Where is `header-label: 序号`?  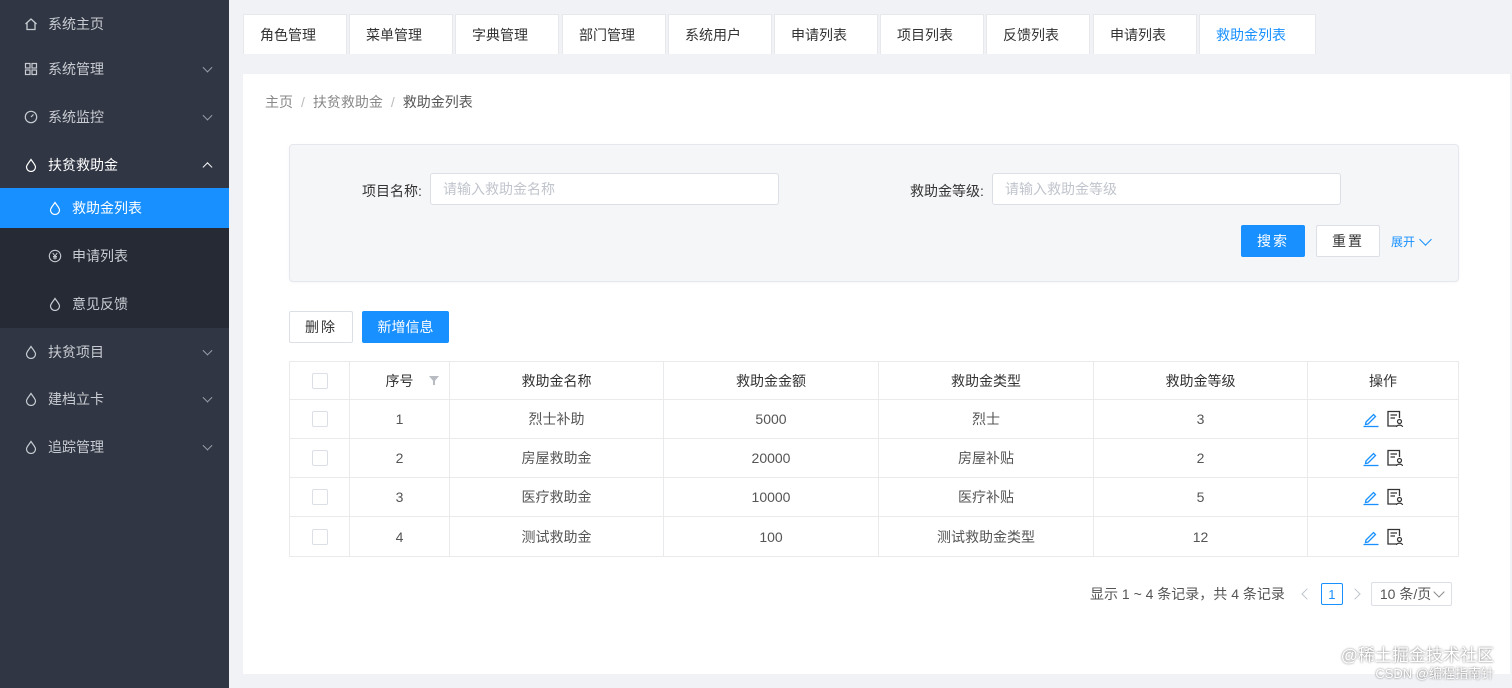
header-label: 序号 is located at coordinates (399, 380).